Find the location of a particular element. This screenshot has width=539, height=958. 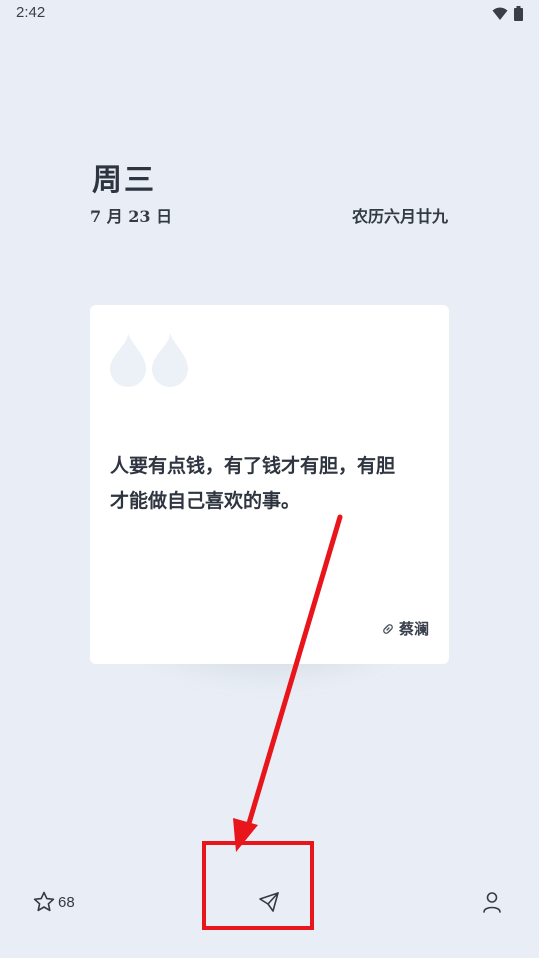

favorites-button: 68 is located at coordinates (53, 902).